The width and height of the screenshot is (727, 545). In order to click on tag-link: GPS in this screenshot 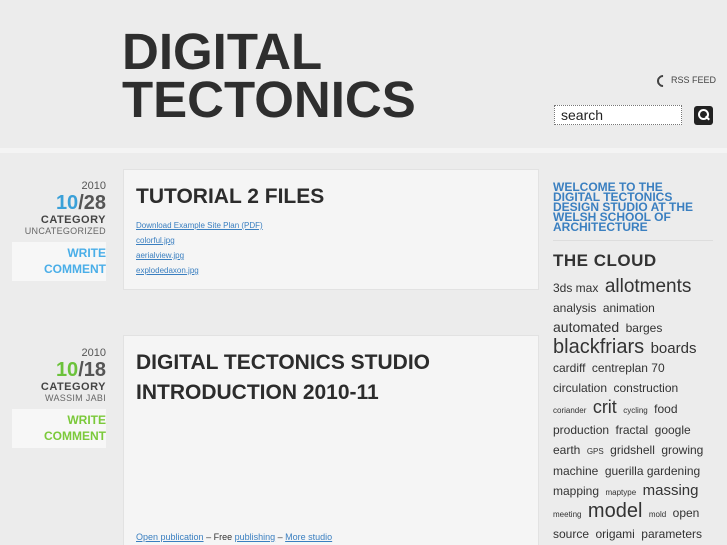, I will do `click(595, 451)`.